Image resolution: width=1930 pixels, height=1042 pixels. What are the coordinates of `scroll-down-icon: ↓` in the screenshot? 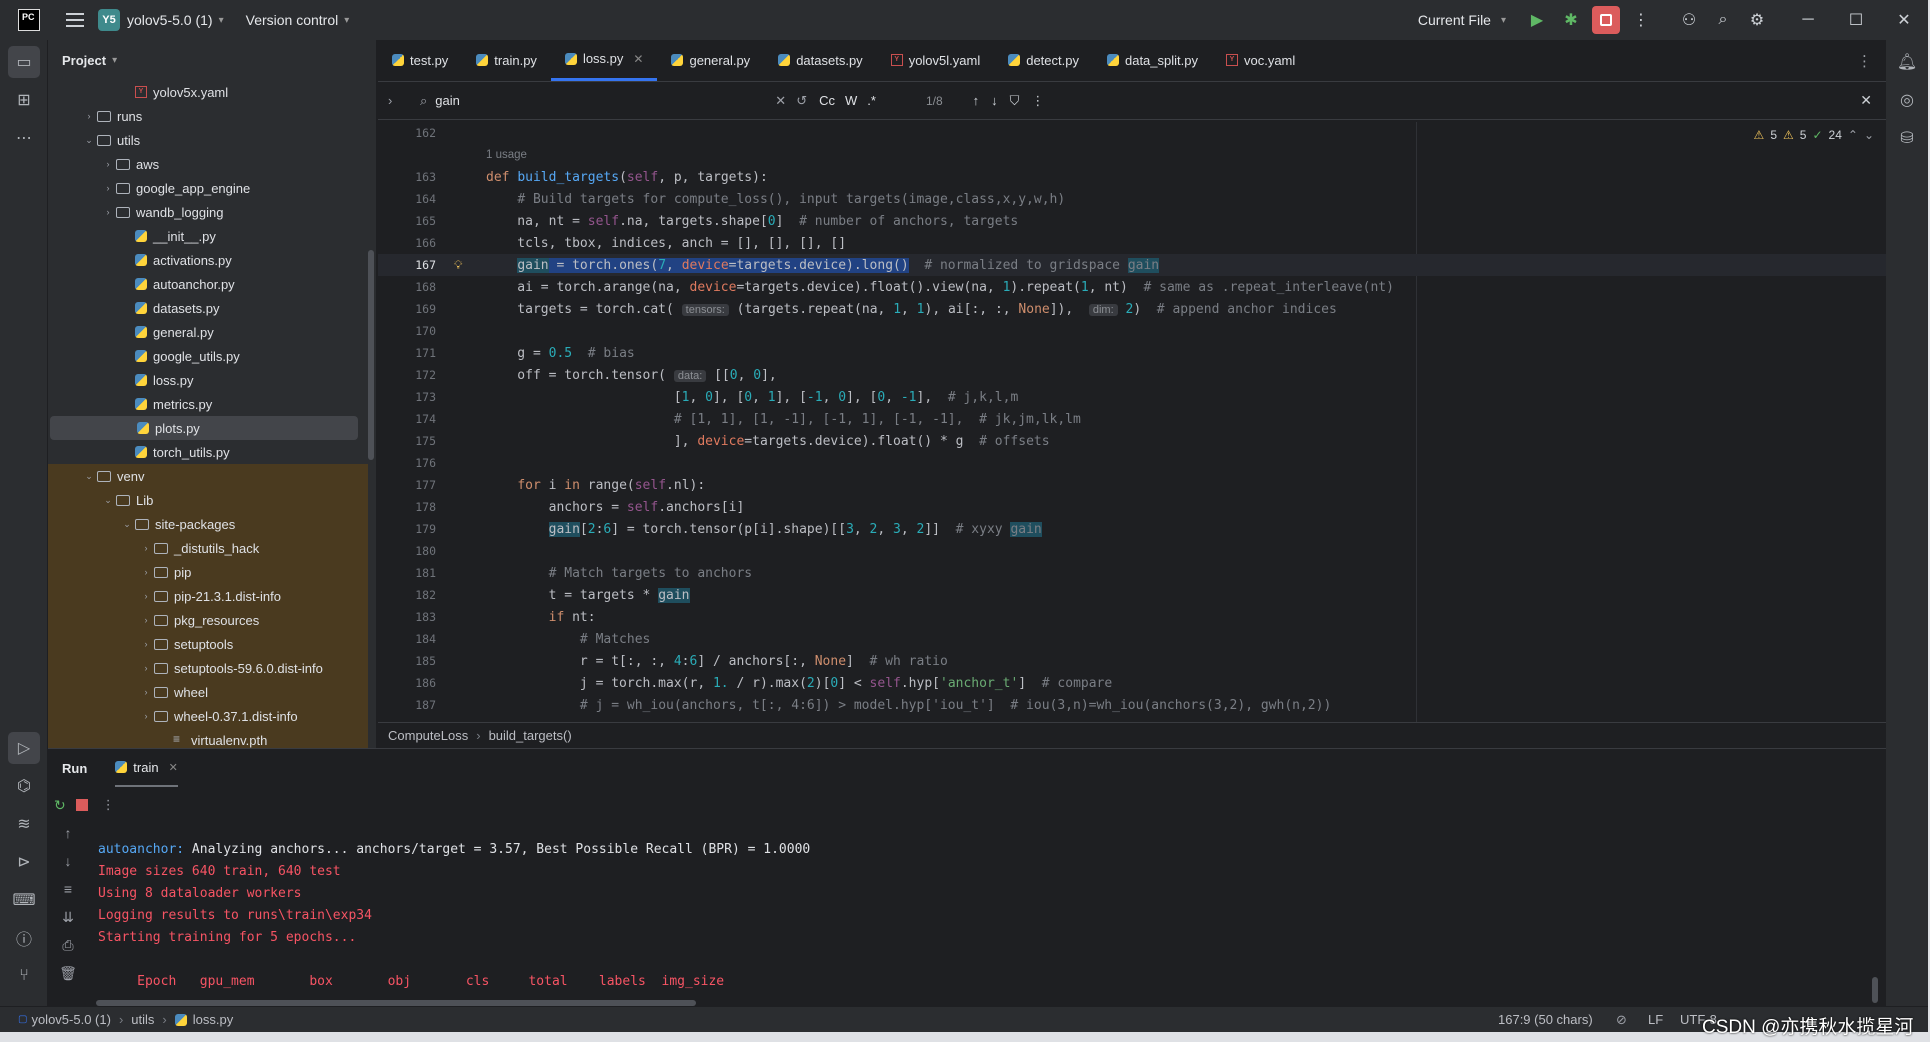 It's located at (68, 867).